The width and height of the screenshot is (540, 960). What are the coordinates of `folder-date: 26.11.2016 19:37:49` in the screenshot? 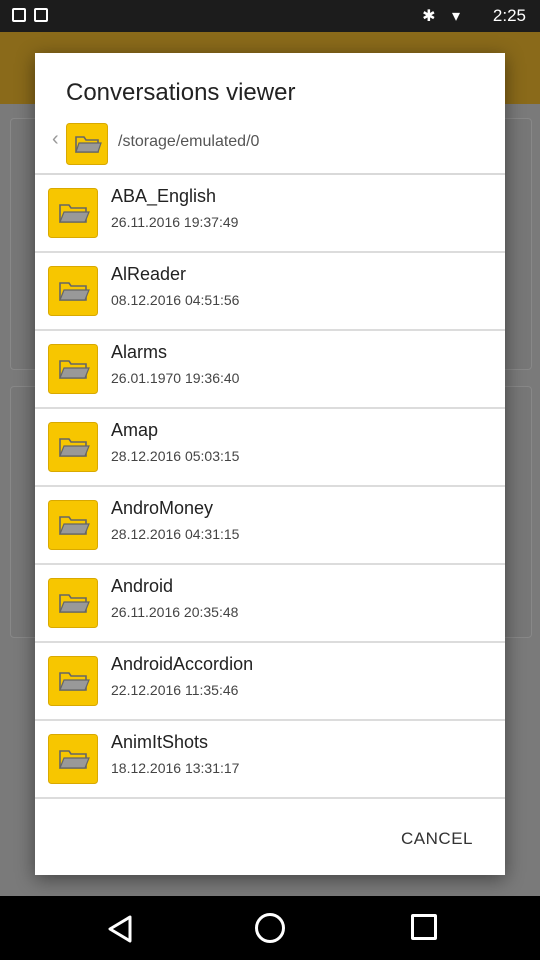 It's located at (175, 222).